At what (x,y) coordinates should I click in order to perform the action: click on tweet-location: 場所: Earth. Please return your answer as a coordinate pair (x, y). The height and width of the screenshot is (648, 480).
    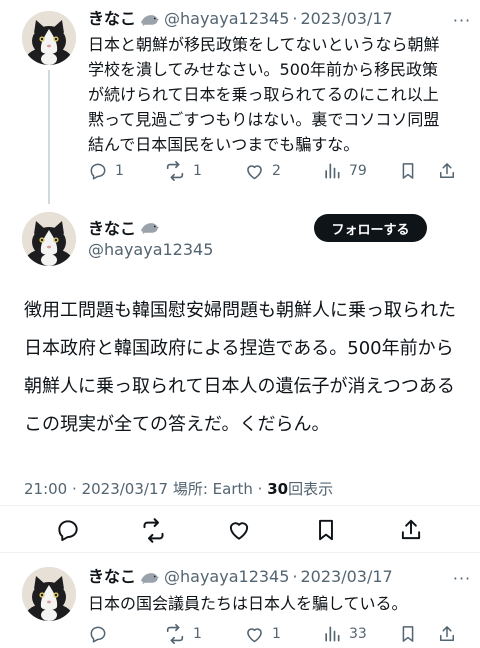
    Looking at the image, I should click on (212, 489).